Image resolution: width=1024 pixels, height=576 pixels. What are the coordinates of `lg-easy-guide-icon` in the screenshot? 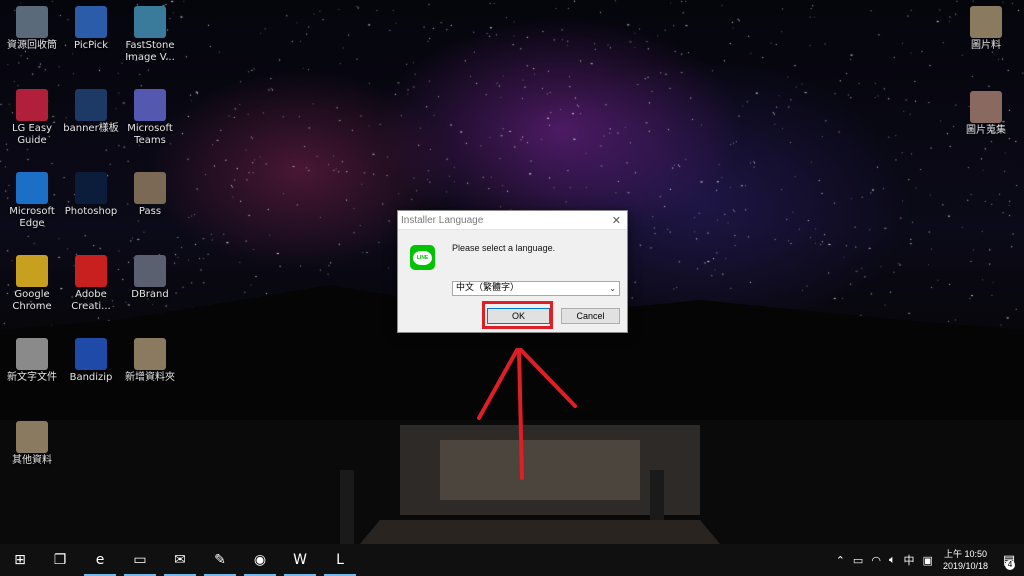 It's located at (32, 105).